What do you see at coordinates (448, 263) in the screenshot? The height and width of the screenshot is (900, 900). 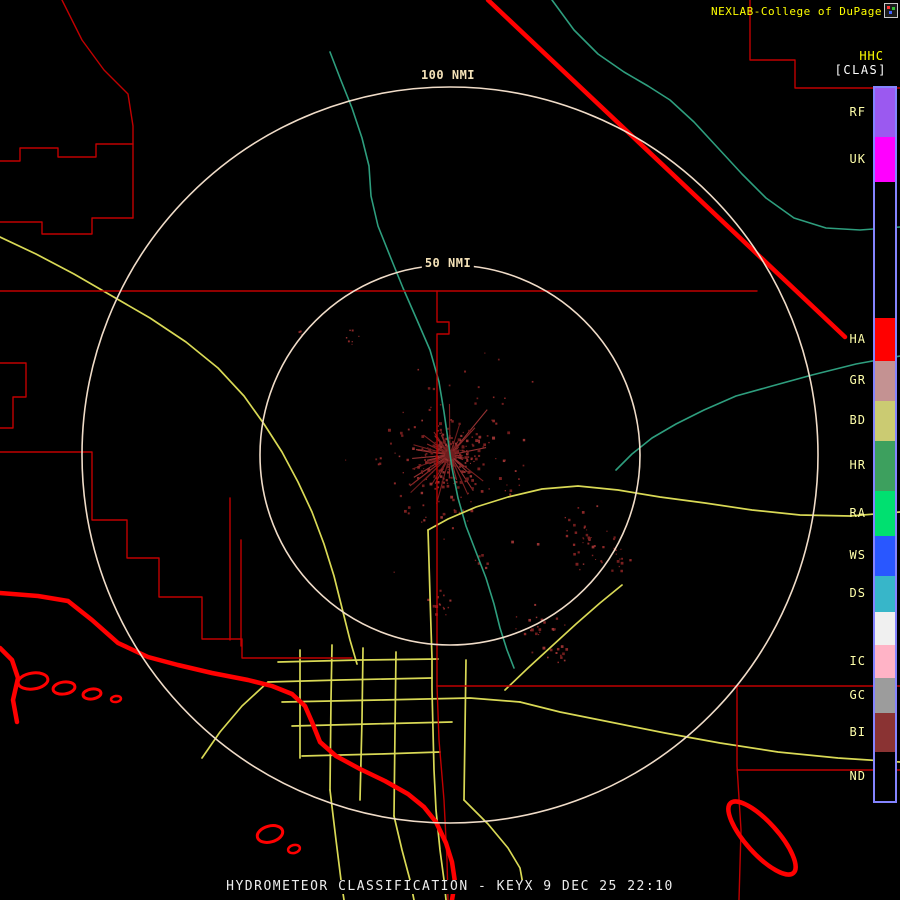 I see `range-ring-label: 50 NMI` at bounding box center [448, 263].